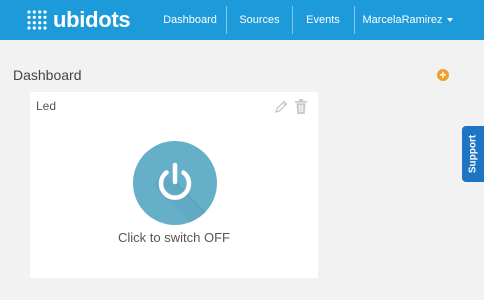 Image resolution: width=484 pixels, height=300 pixels. Describe the element at coordinates (46, 106) in the screenshot. I see `widget-title: Led` at that location.